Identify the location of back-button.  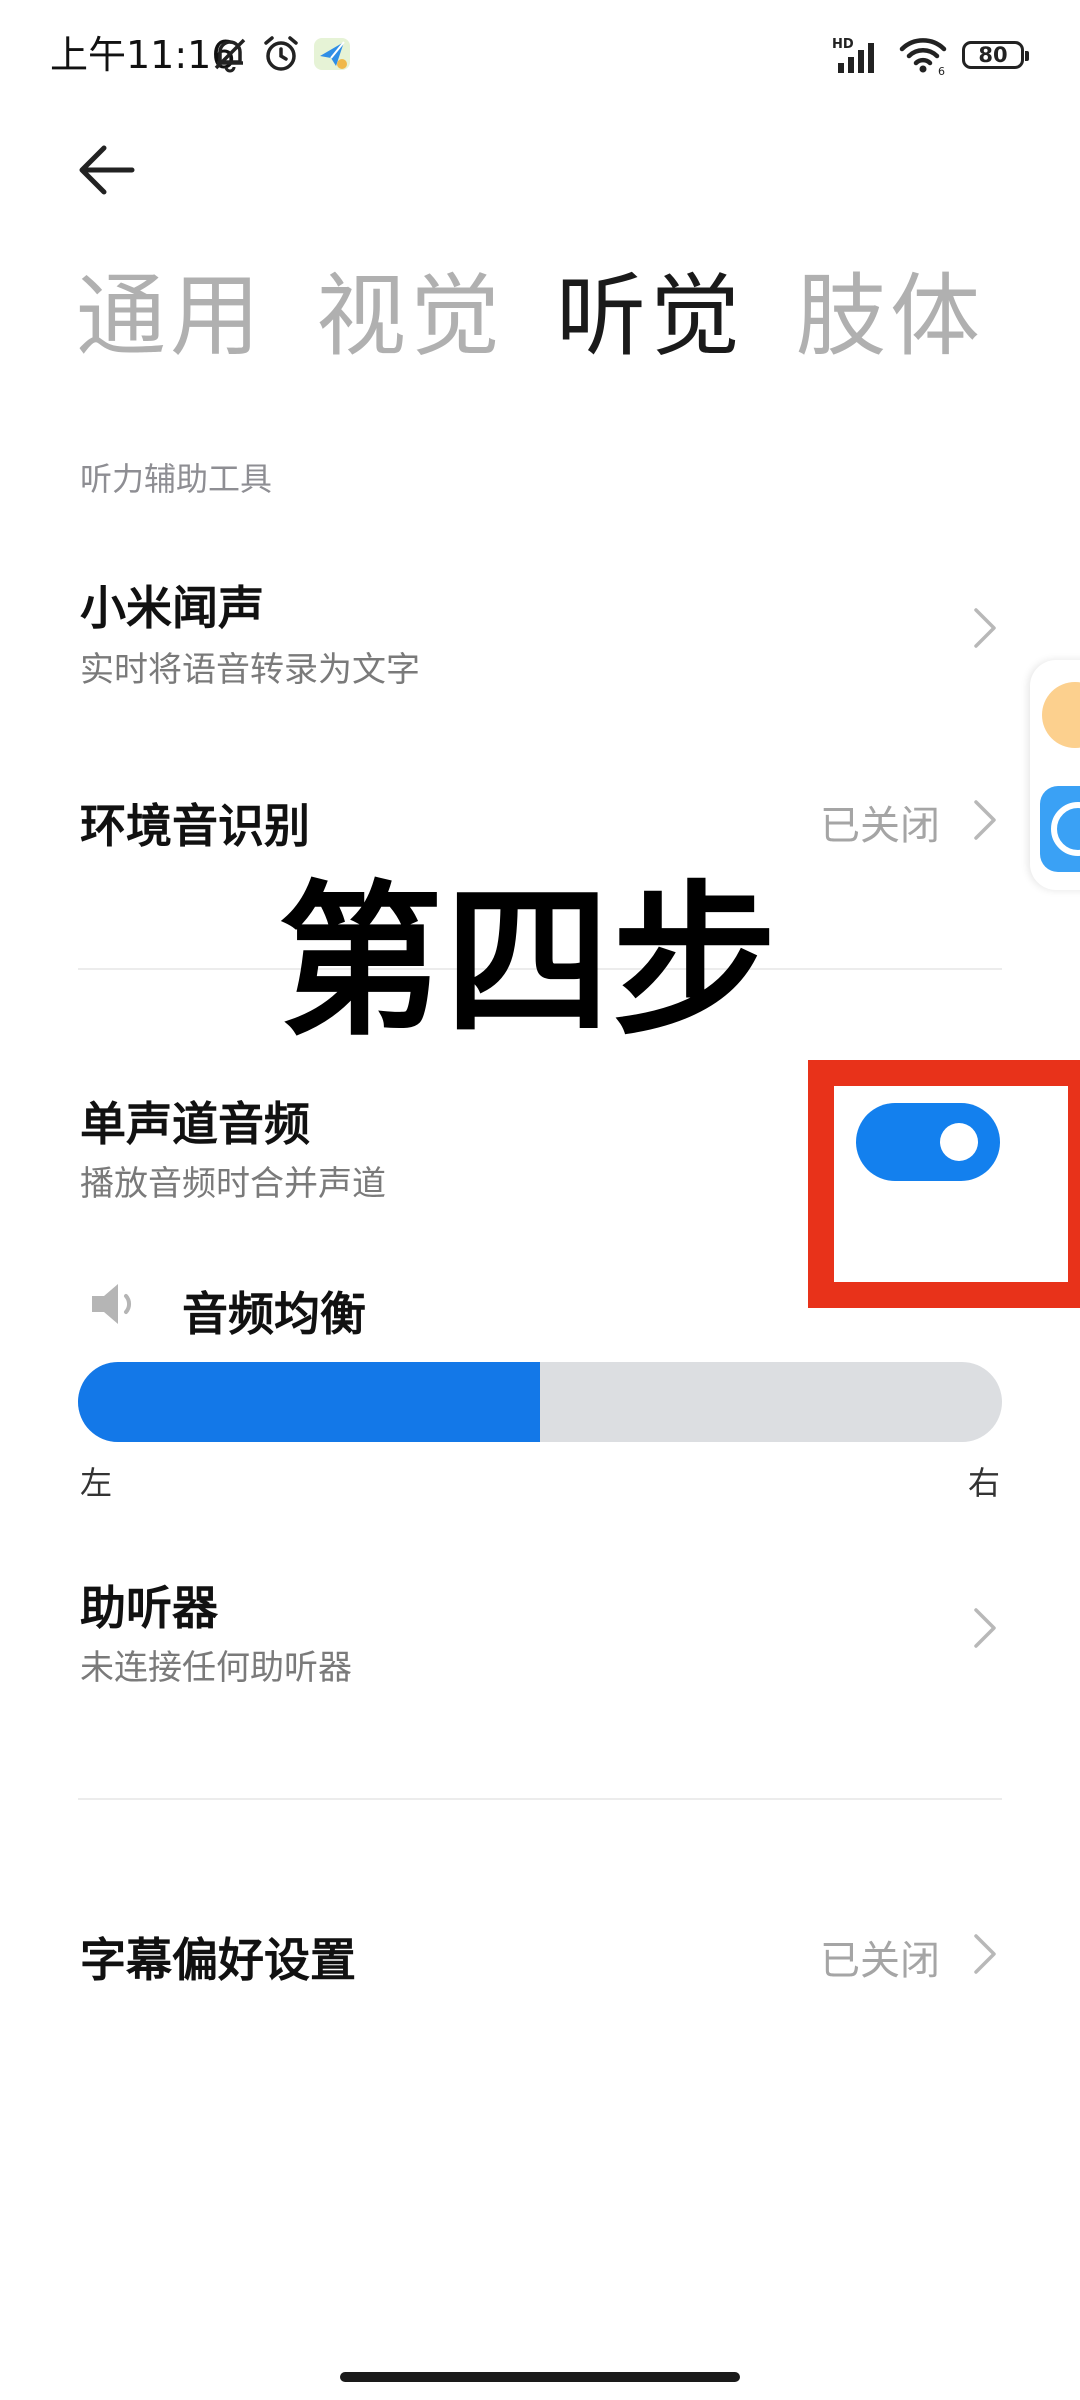
(110, 170).